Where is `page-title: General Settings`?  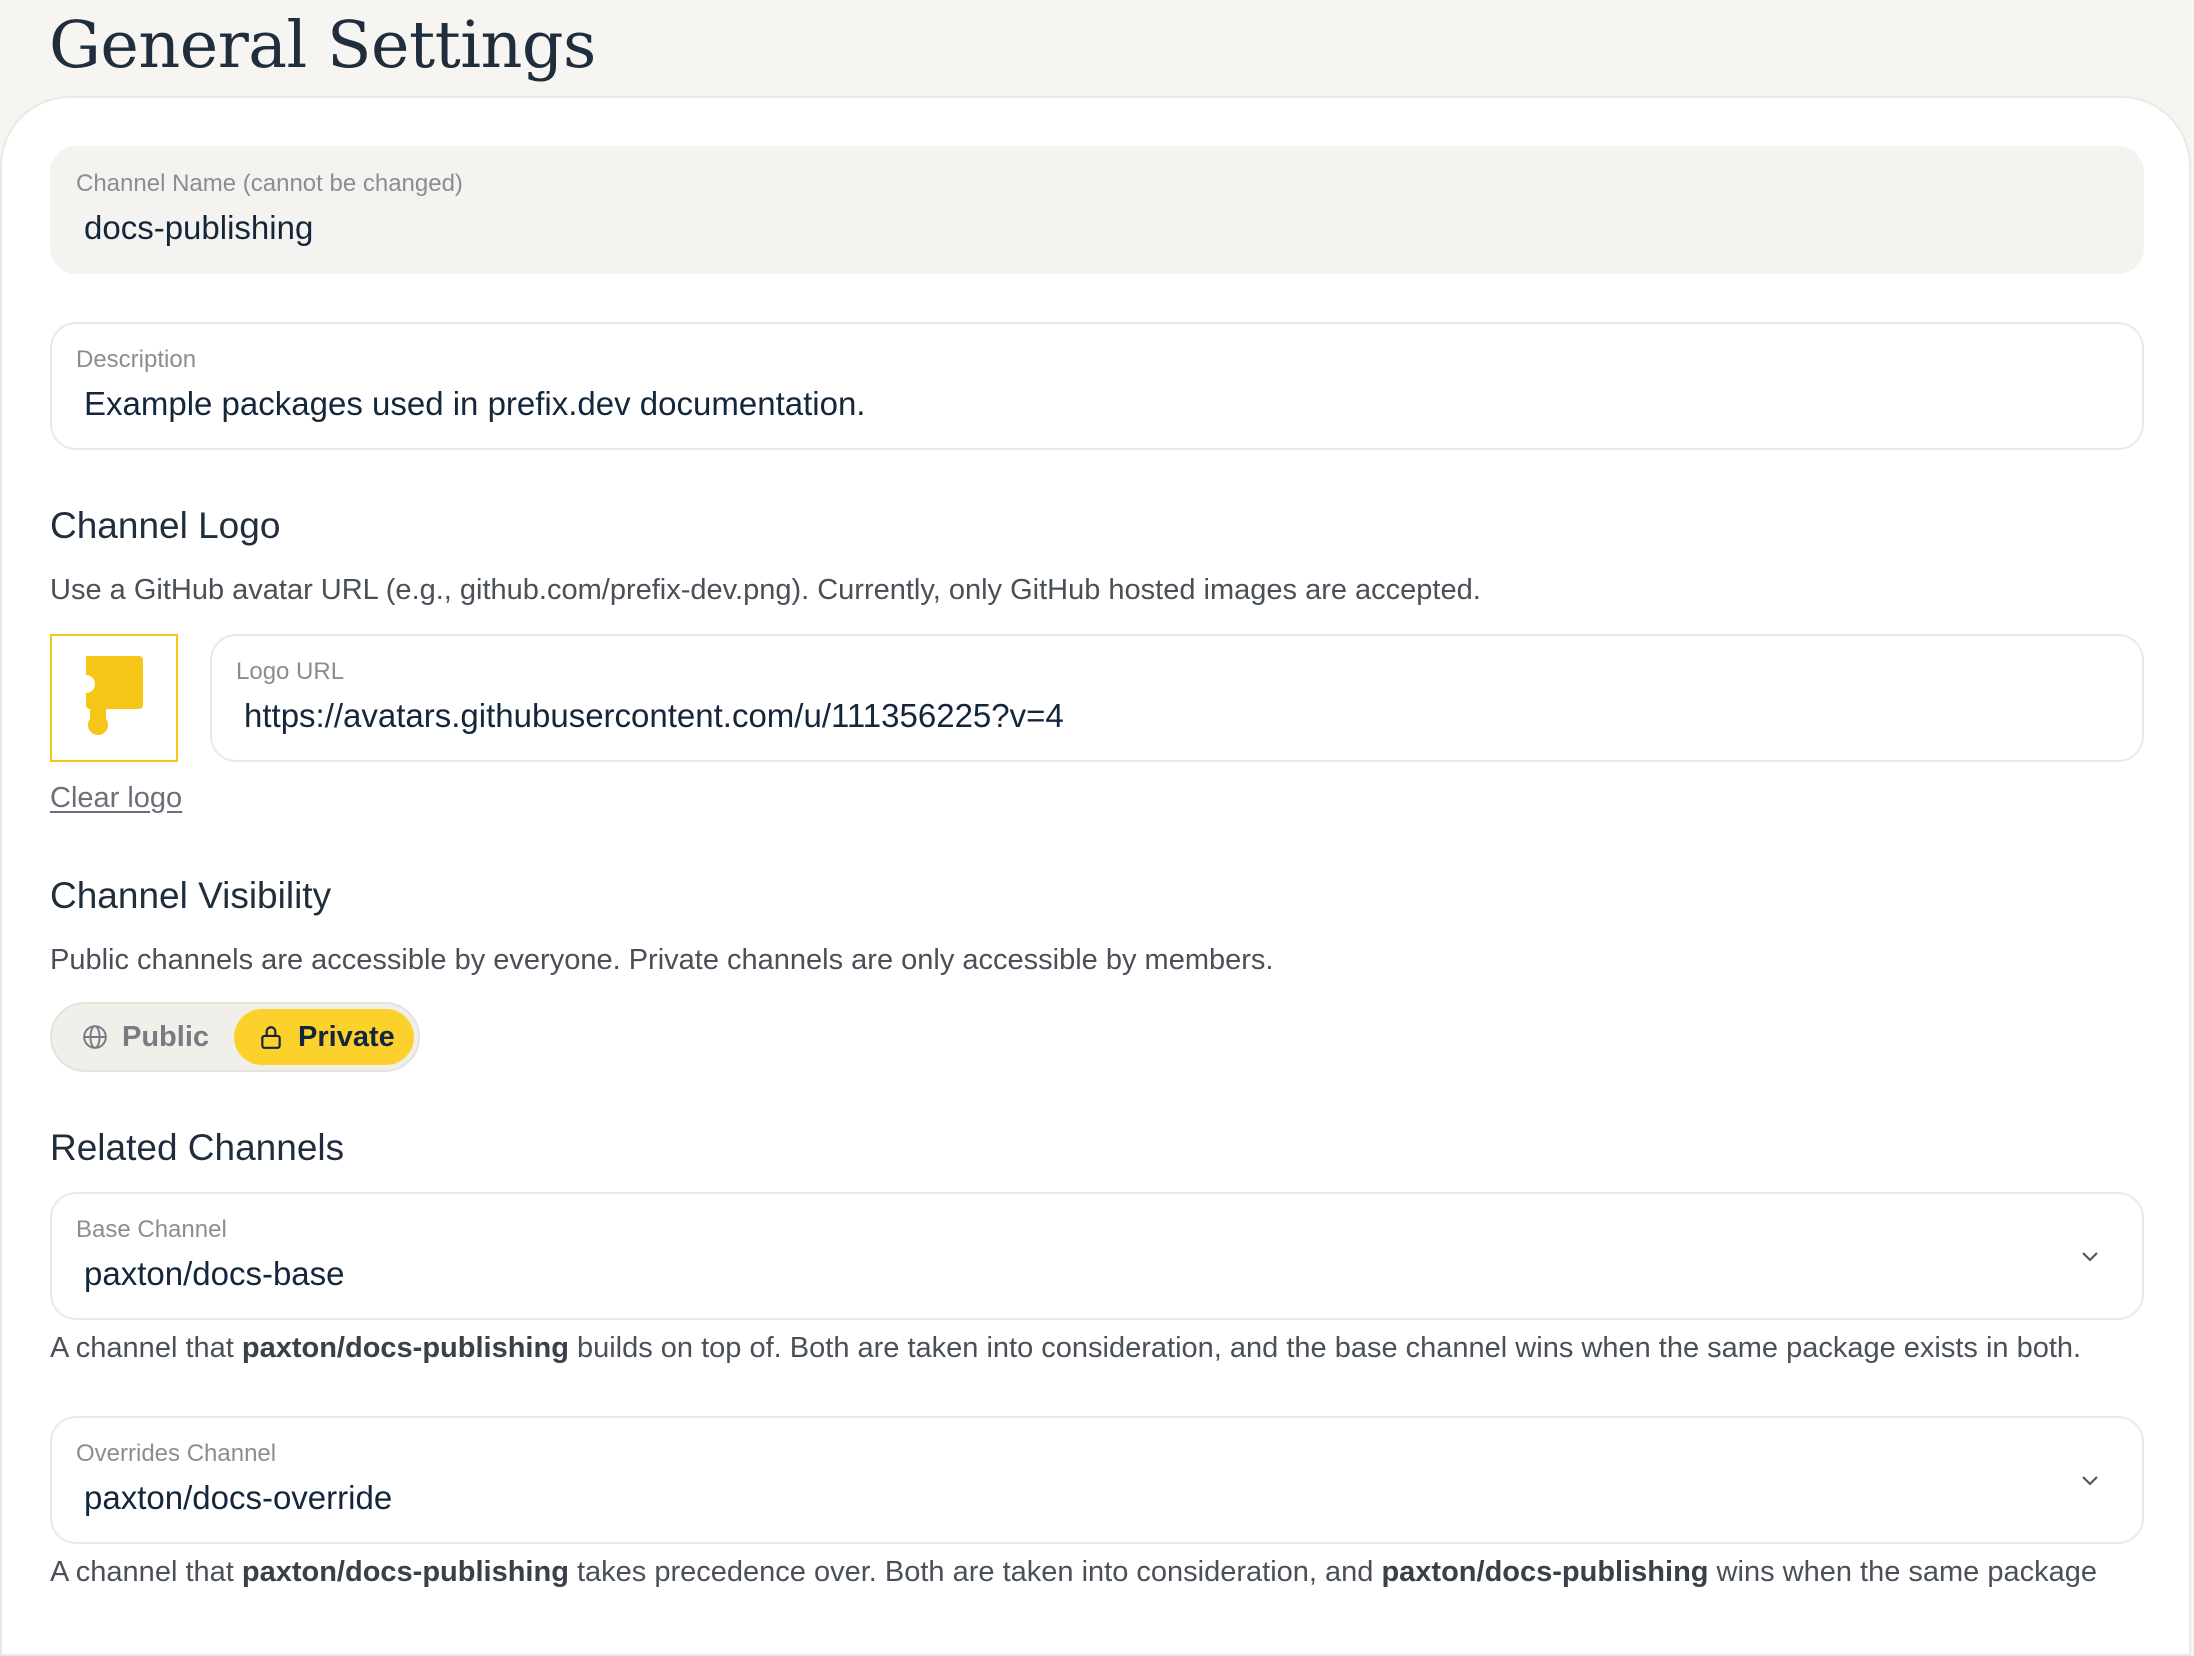
page-title: General Settings is located at coordinates (322, 45).